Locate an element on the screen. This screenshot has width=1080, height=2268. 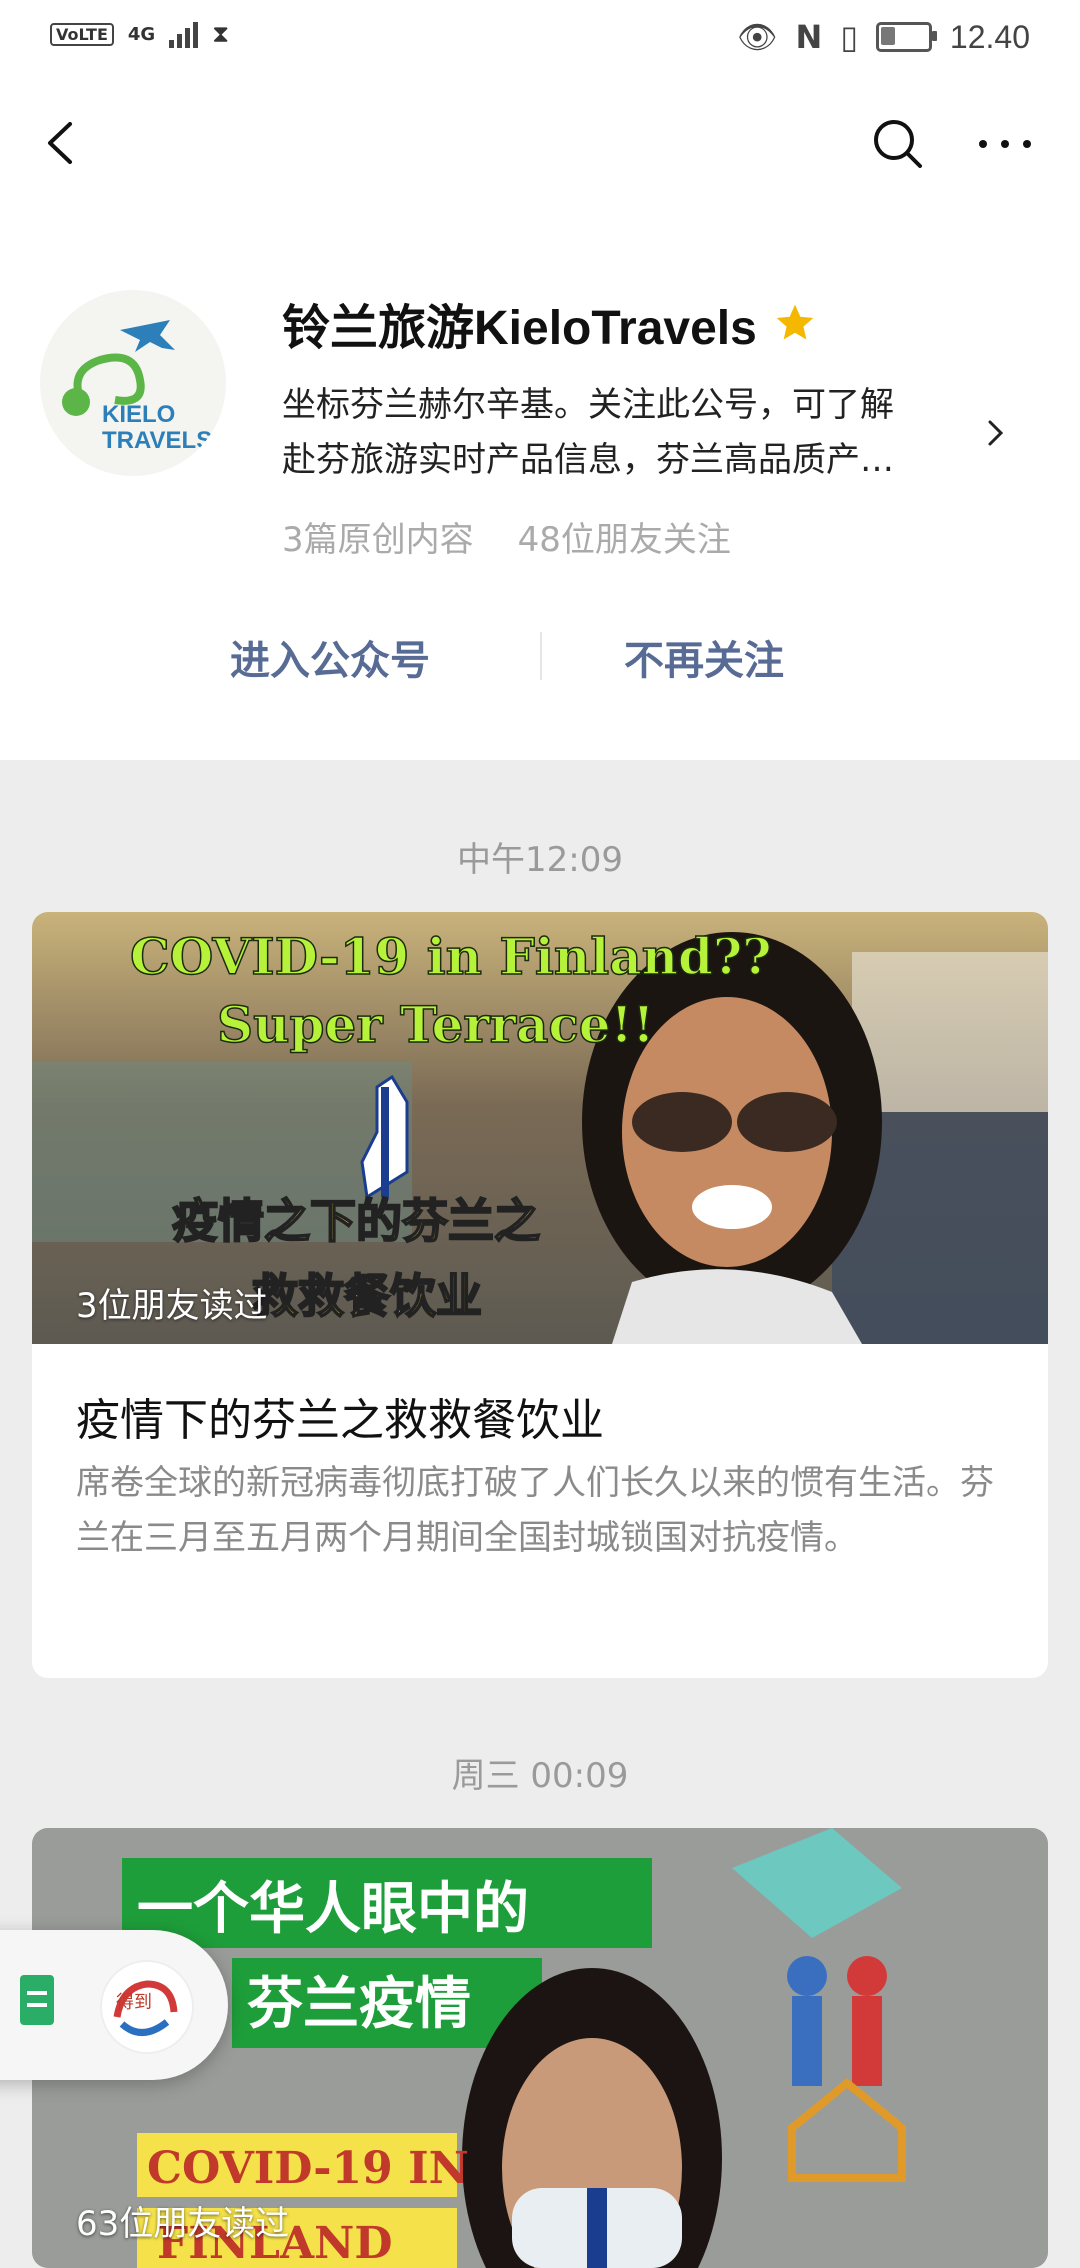
floating-window: 得到 is located at coordinates (114, 2005).